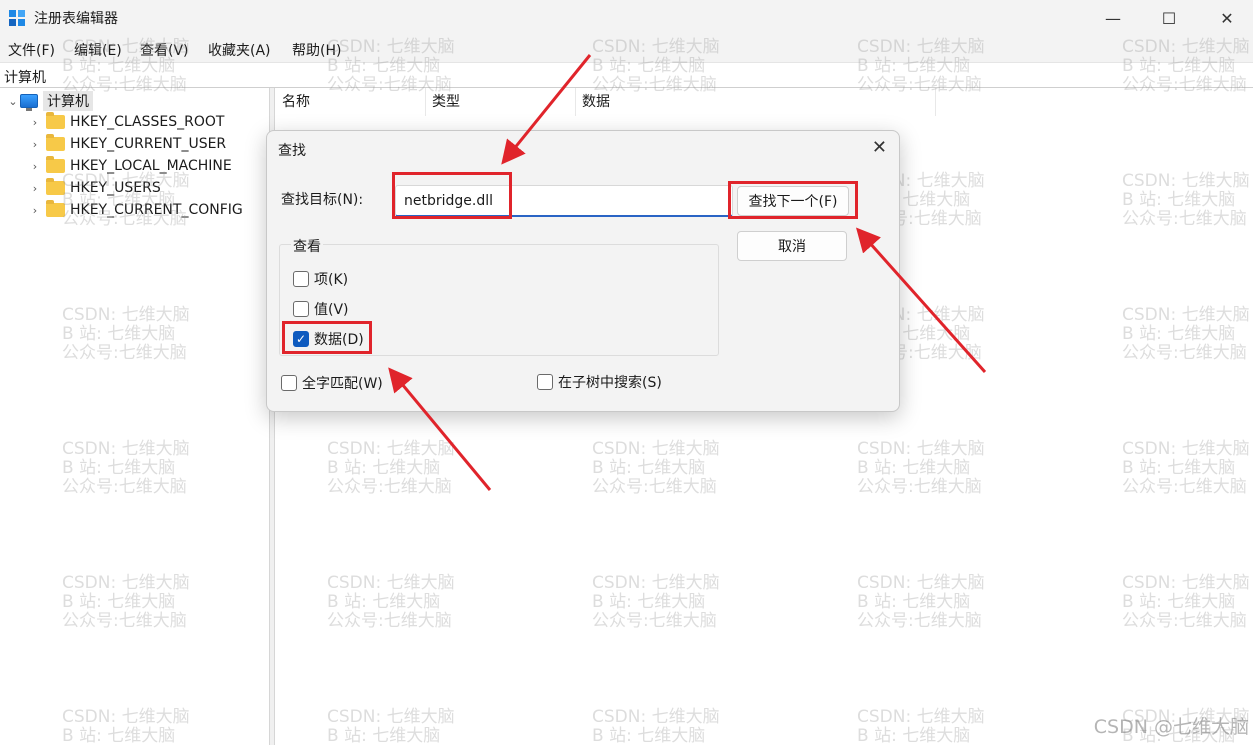 The image size is (1253, 745). What do you see at coordinates (339, 340) in the screenshot?
I see `option-data-label: 数据(D)` at bounding box center [339, 340].